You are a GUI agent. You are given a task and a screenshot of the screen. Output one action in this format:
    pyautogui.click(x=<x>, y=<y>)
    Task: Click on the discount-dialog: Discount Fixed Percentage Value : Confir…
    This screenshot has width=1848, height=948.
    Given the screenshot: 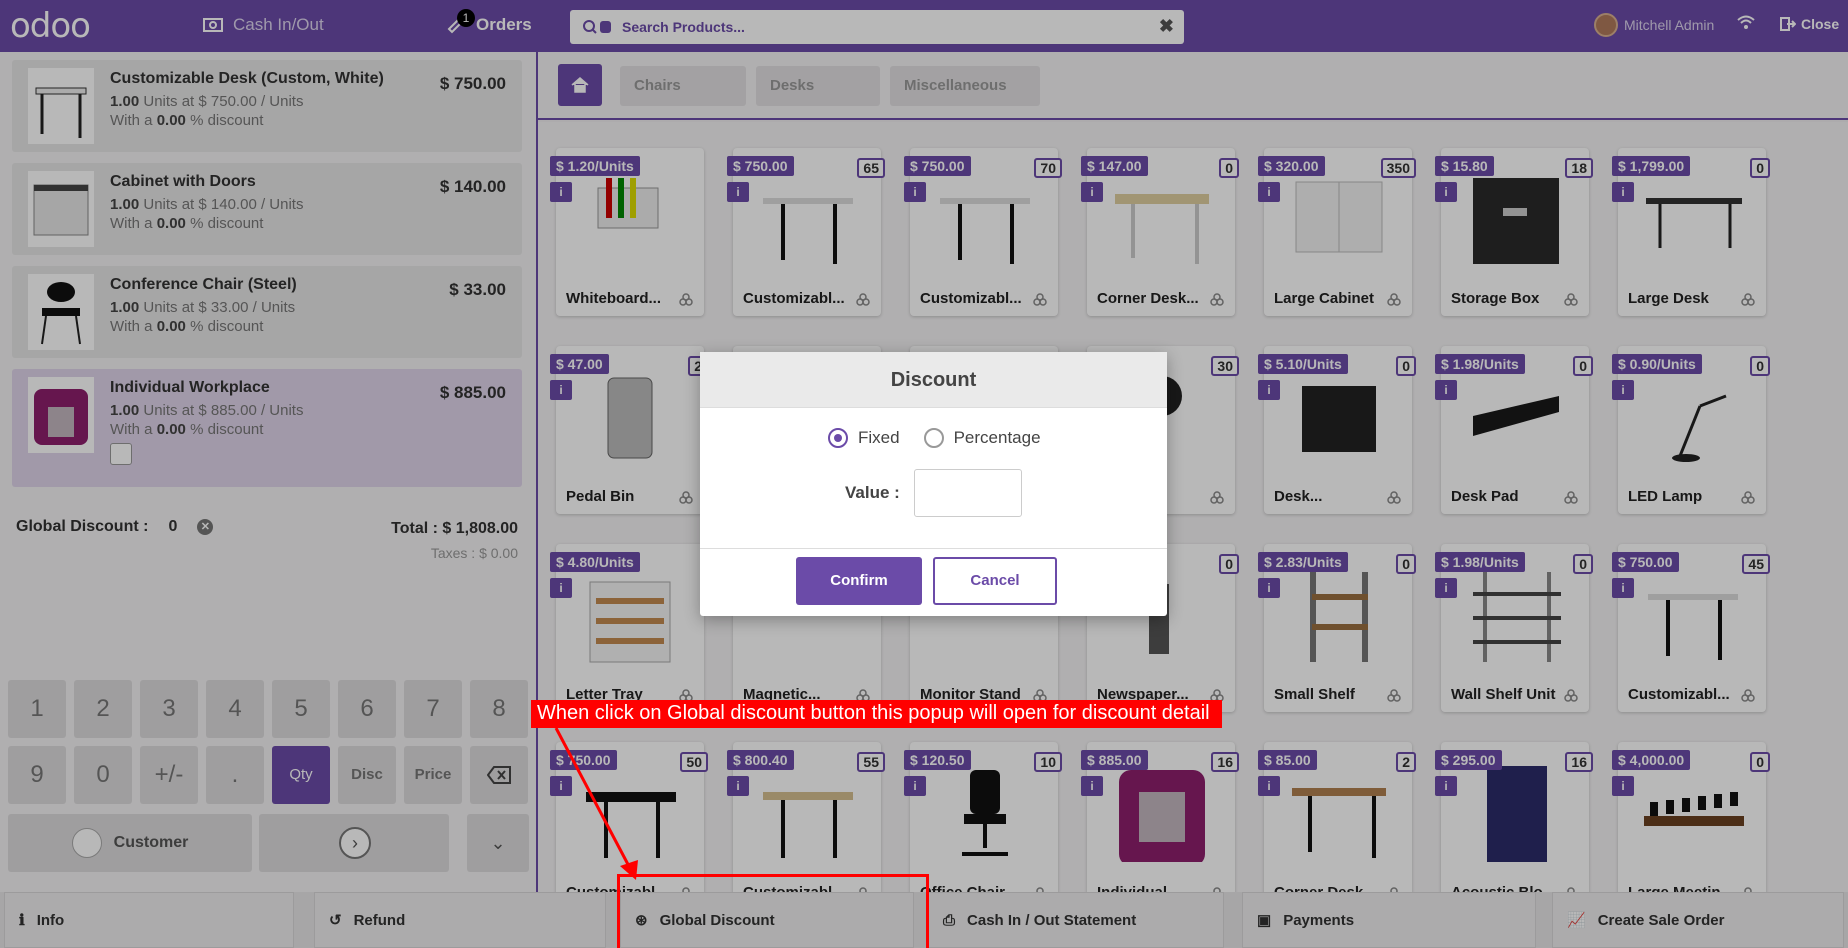 What is the action you would take?
    pyautogui.click(x=933, y=484)
    